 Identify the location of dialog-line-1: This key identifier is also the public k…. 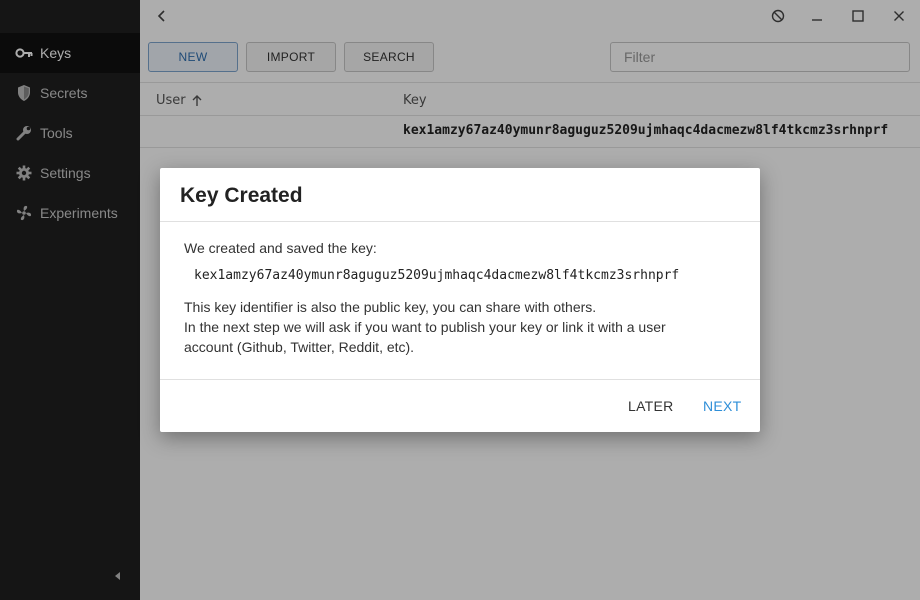
(390, 307).